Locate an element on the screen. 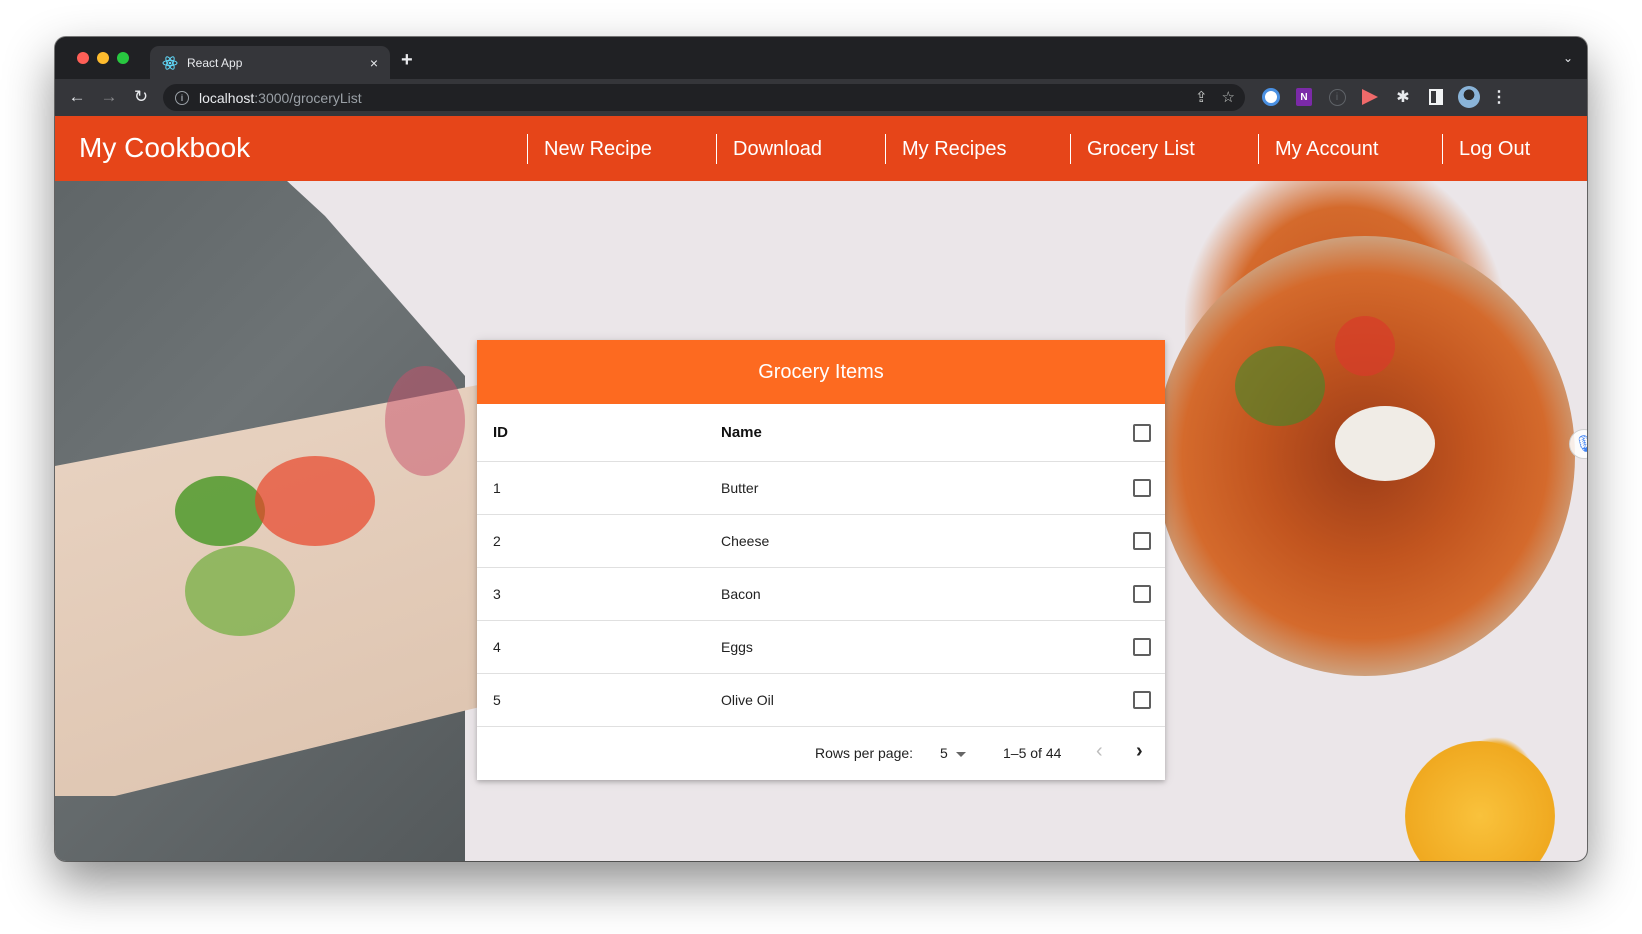  brand-title: My Cookbook is located at coordinates (164, 148).